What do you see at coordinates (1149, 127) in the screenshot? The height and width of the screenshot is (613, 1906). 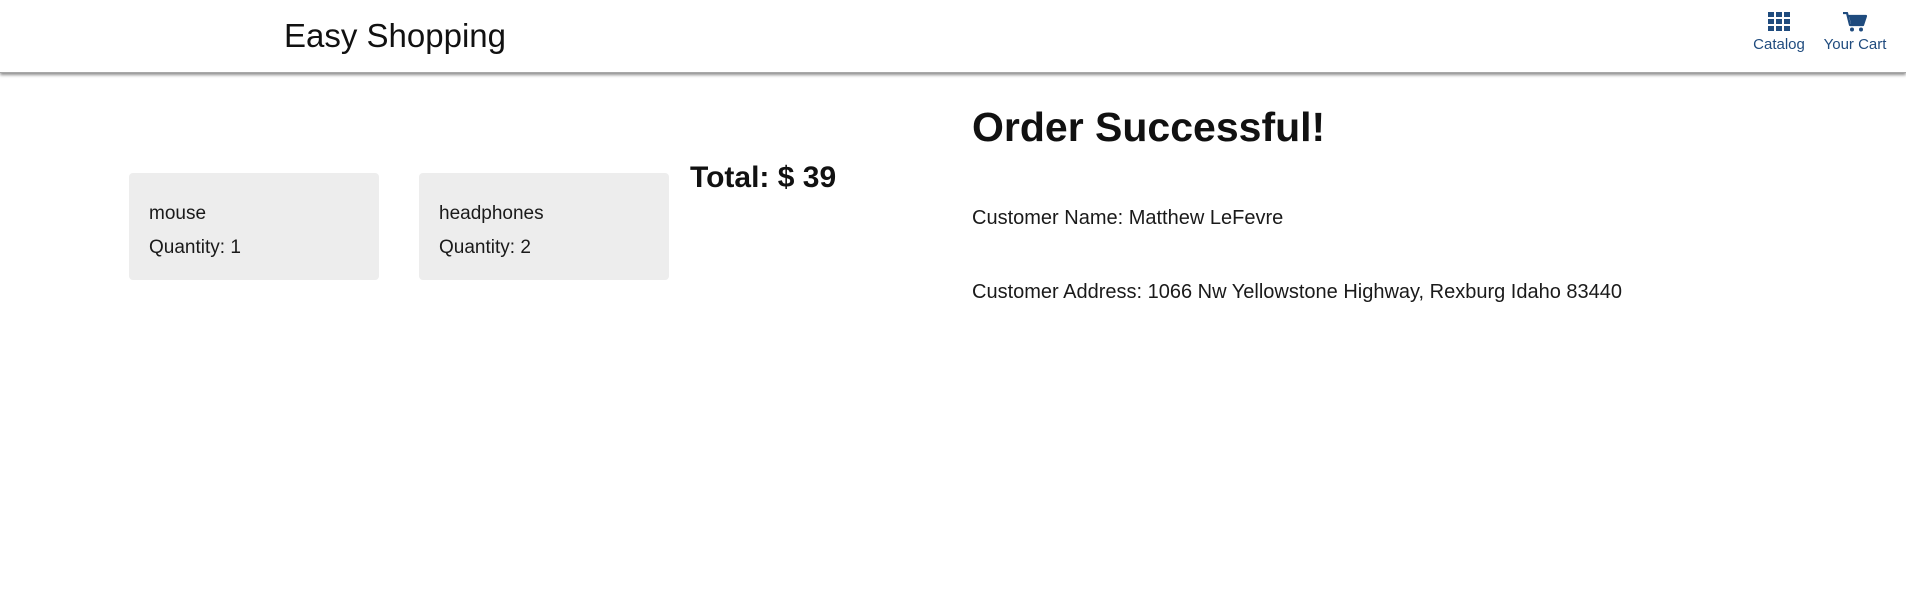 I see `order-success-heading: Order Successful!` at bounding box center [1149, 127].